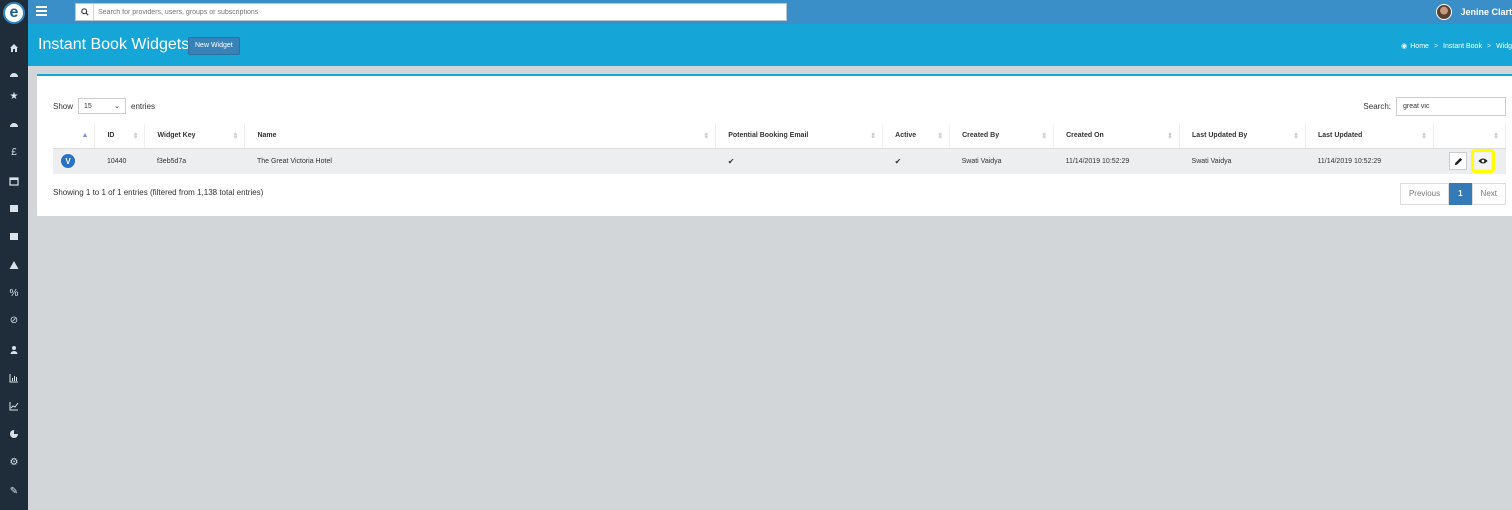 The width and height of the screenshot is (1512, 510). What do you see at coordinates (1504, 46) in the screenshot?
I see `breadcrumb-current: Widg` at bounding box center [1504, 46].